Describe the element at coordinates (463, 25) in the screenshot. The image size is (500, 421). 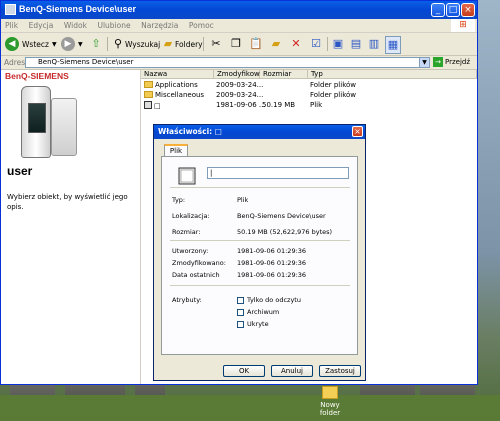
I see `windows-logo-icon: ⊞` at that location.